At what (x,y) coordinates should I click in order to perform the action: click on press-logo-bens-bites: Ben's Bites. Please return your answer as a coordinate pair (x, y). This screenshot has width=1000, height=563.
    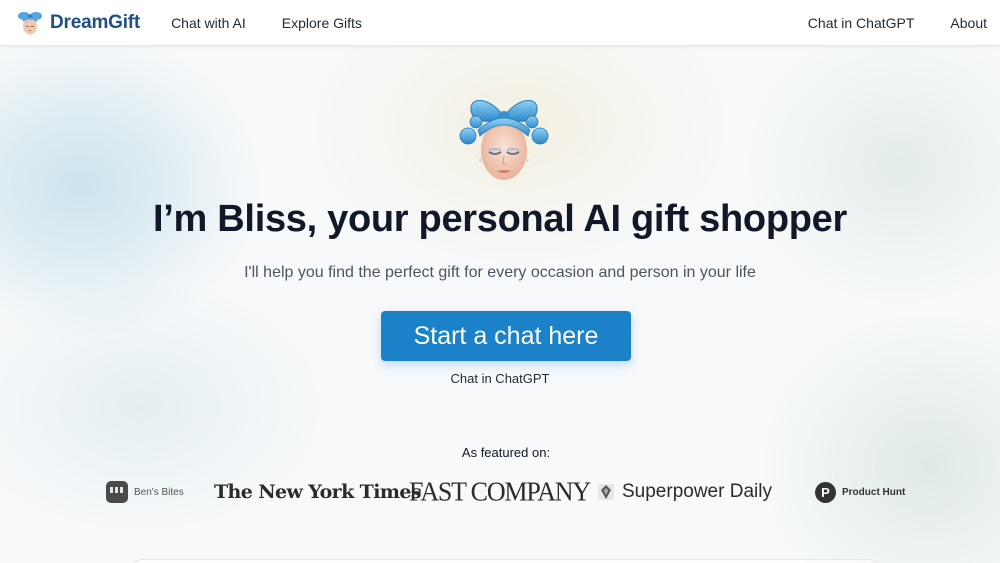
    Looking at the image, I should click on (145, 492).